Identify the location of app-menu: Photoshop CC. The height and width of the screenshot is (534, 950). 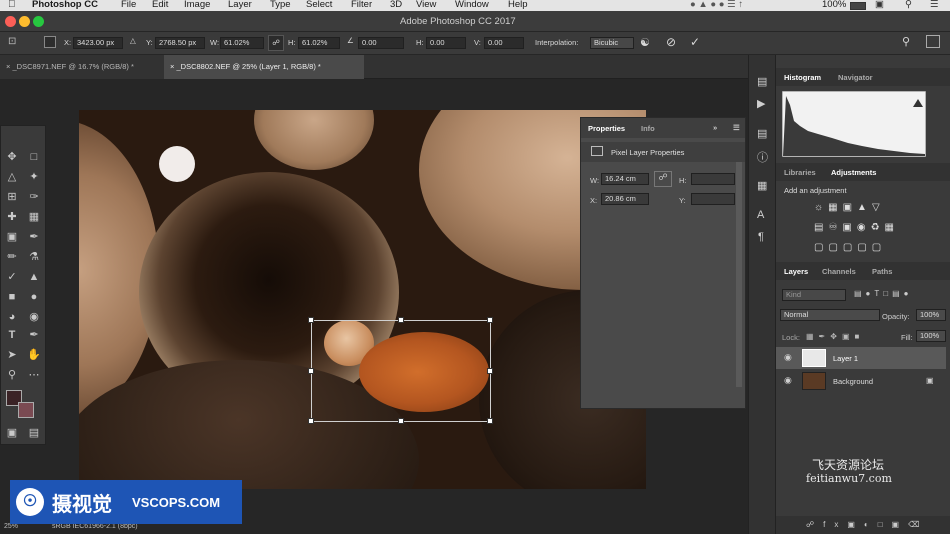
(65, 5).